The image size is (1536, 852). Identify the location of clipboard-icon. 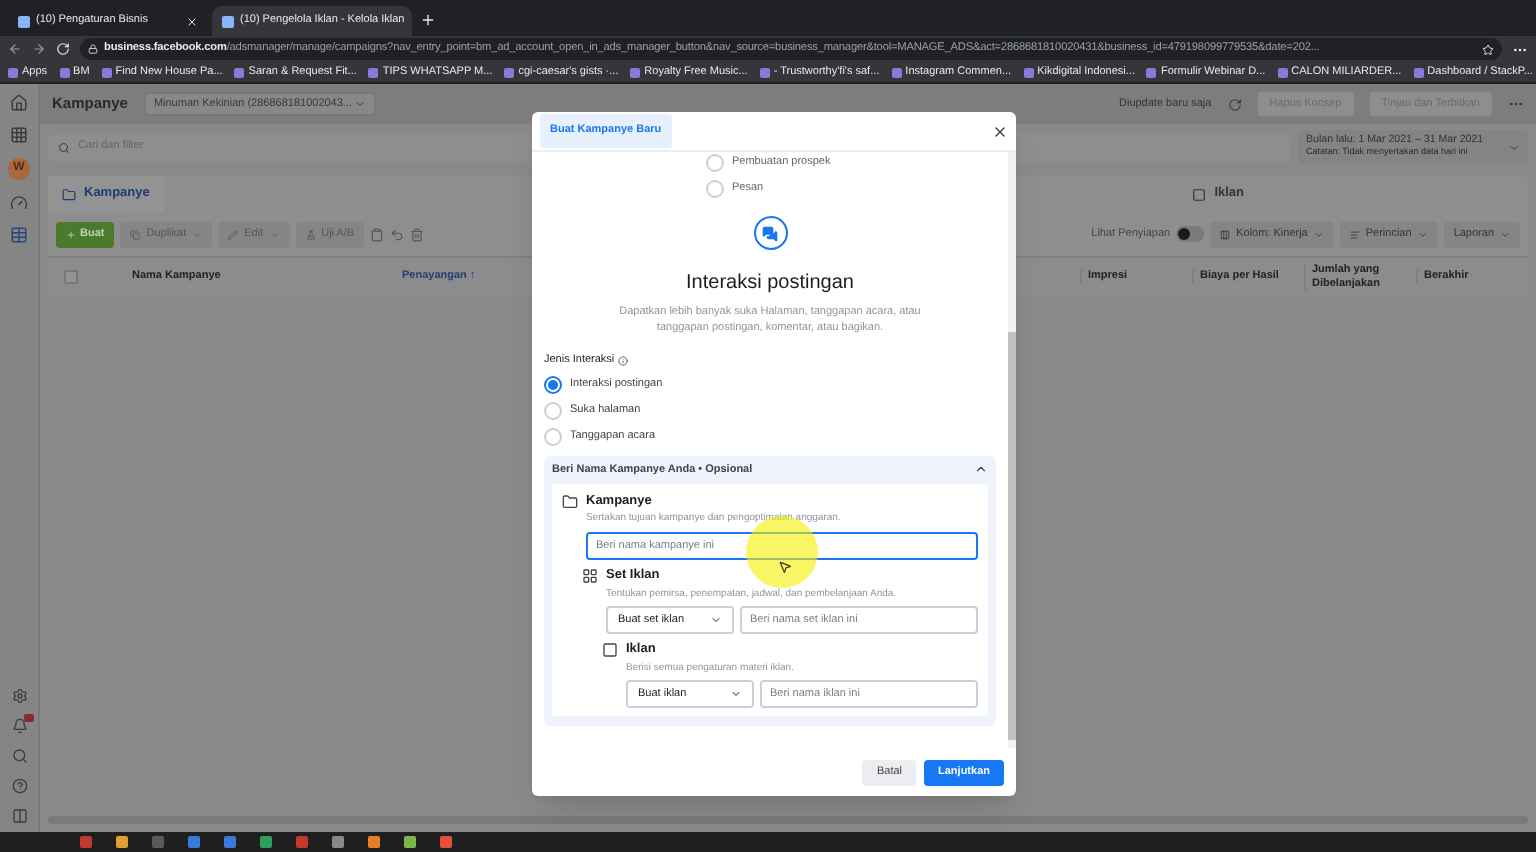
(377, 234).